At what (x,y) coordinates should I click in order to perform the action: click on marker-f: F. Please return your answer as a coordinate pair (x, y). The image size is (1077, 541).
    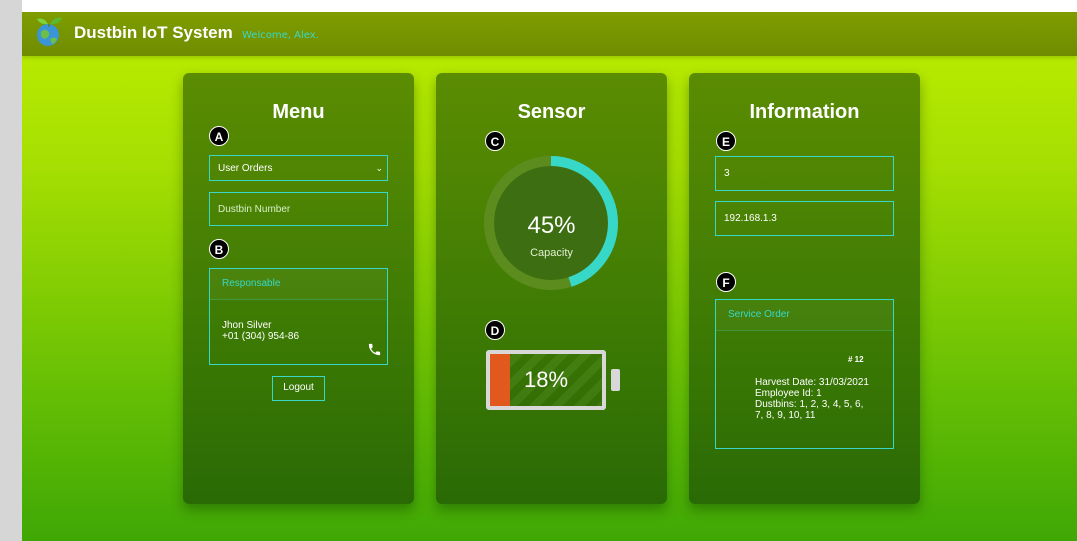
    Looking at the image, I should click on (726, 282).